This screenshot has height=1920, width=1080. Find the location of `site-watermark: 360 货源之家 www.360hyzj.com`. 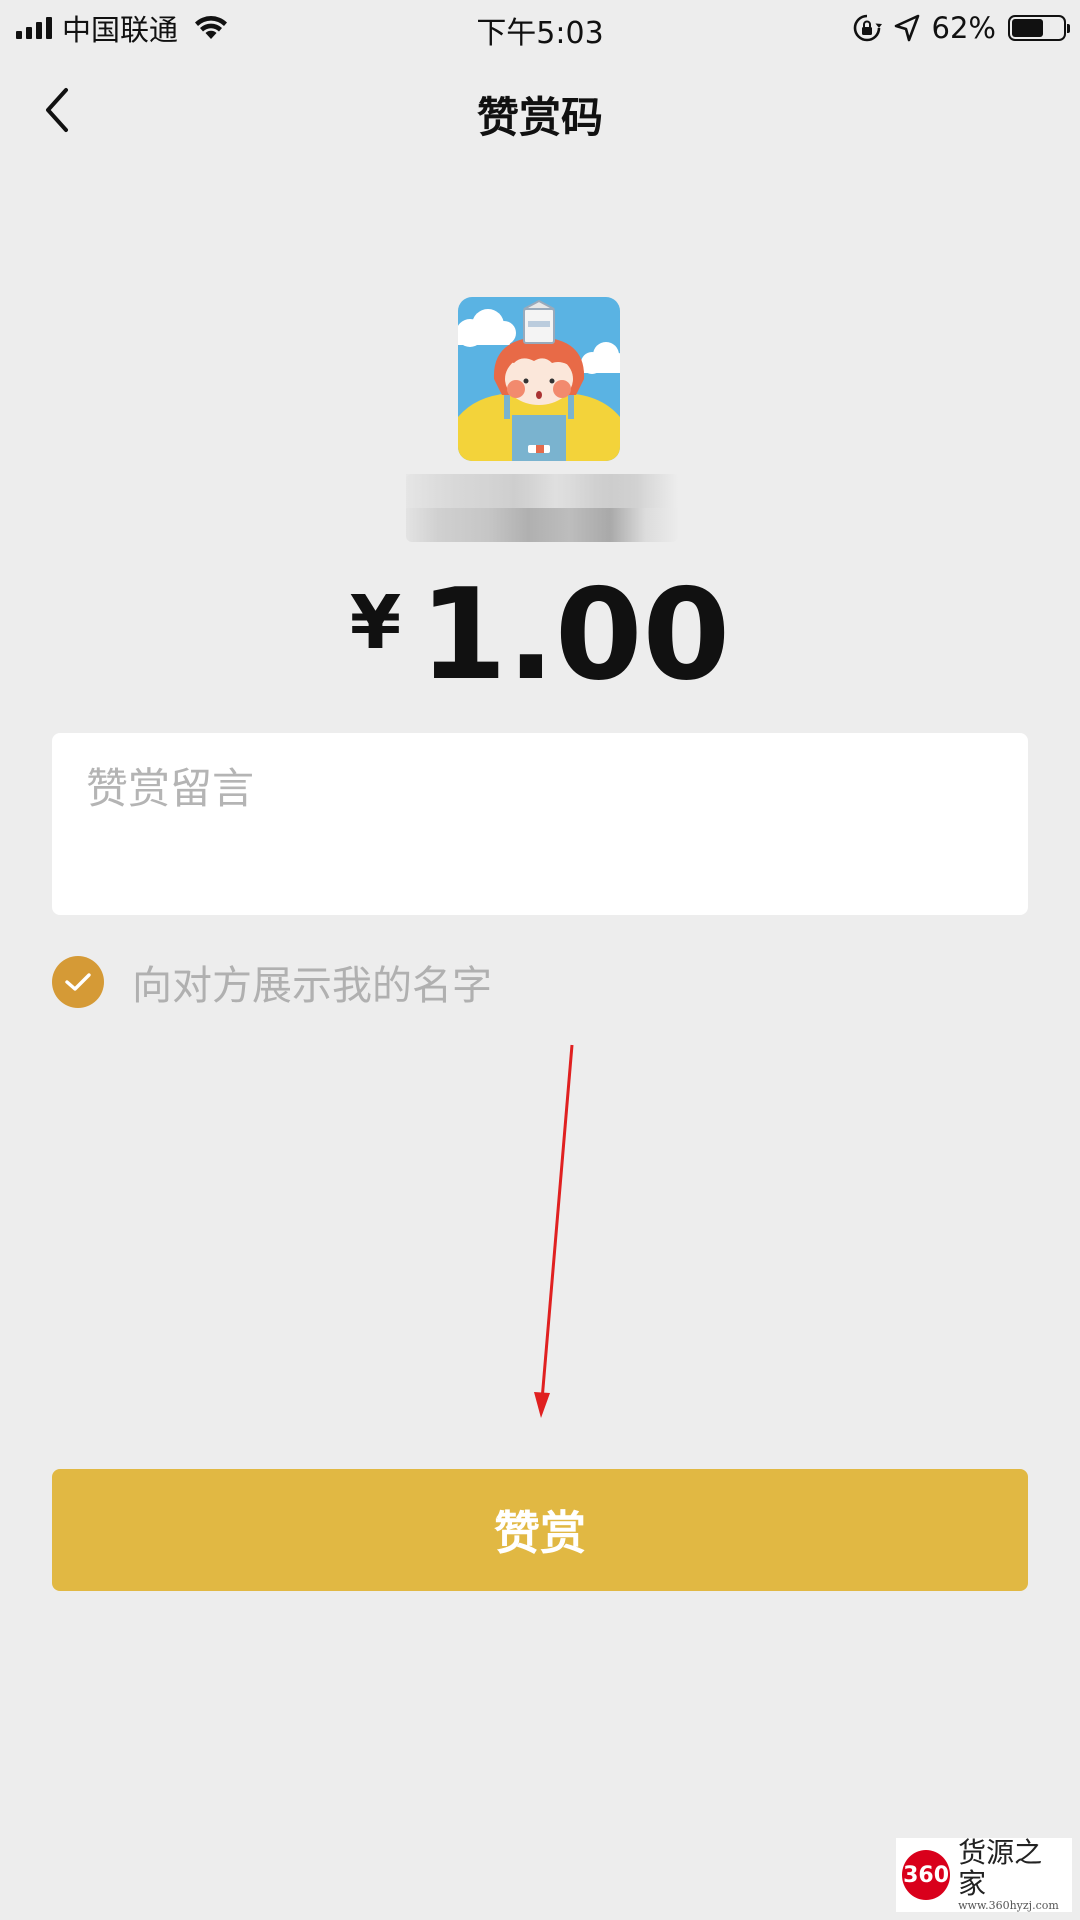

site-watermark: 360 货源之家 www.360hyzj.com is located at coordinates (984, 1874).